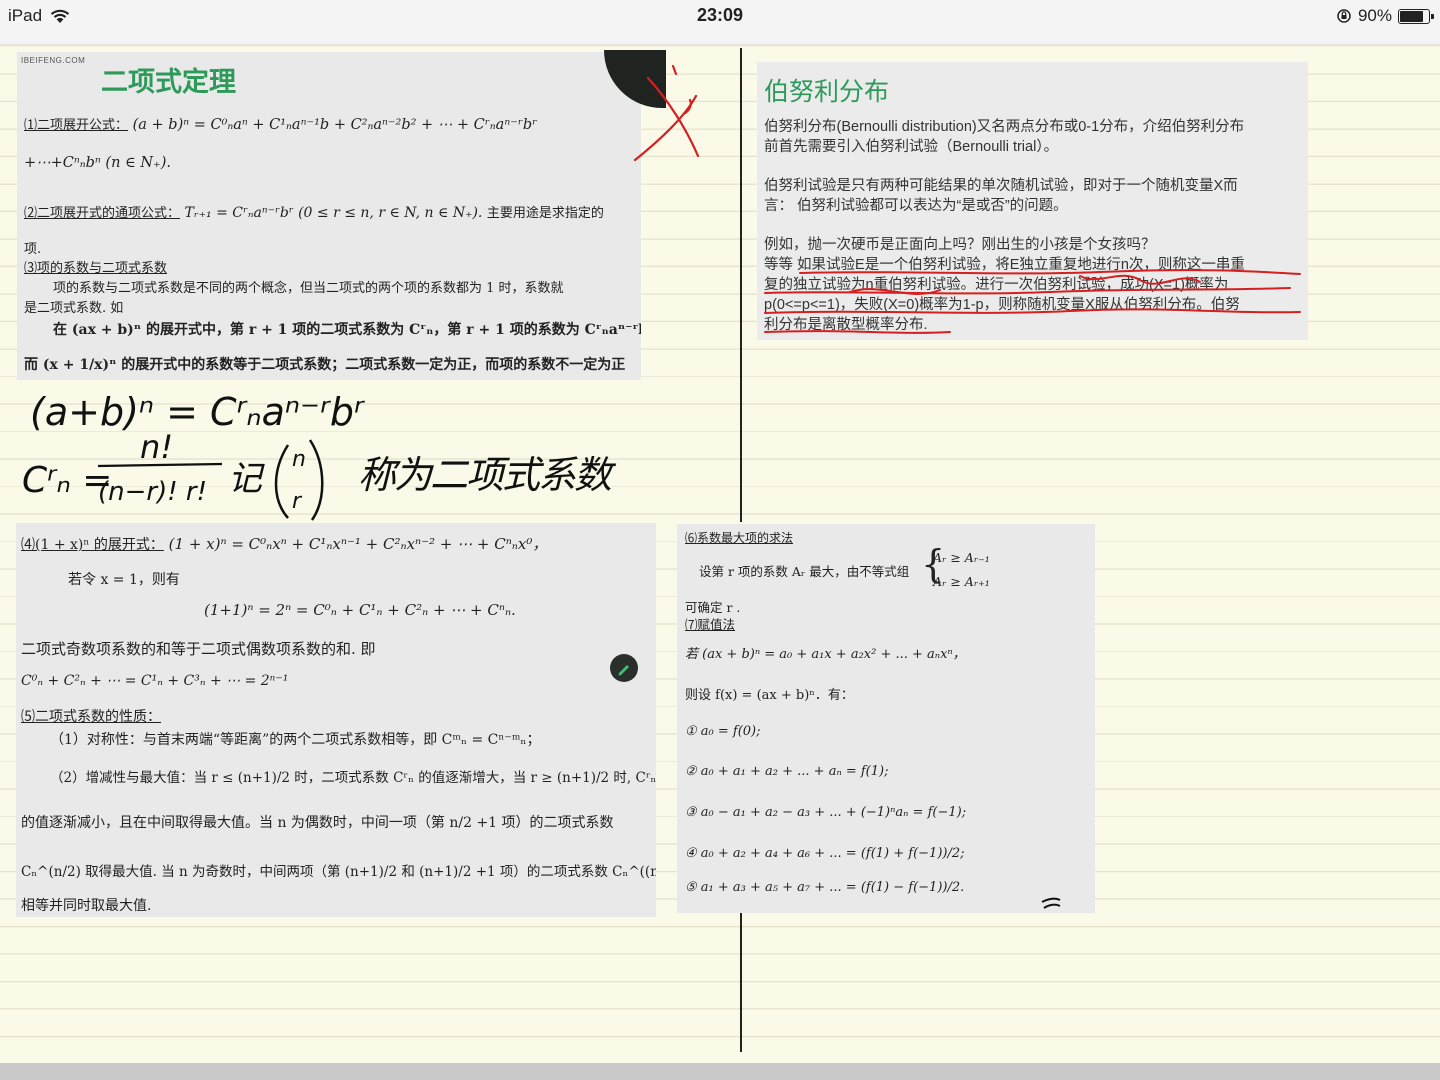 The height and width of the screenshot is (1080, 1440). Describe the element at coordinates (787, 771) in the screenshot. I see `assignment-item-2: ② a₀ + a₁ + a₂ + ... + aₙ = f(1);` at that location.